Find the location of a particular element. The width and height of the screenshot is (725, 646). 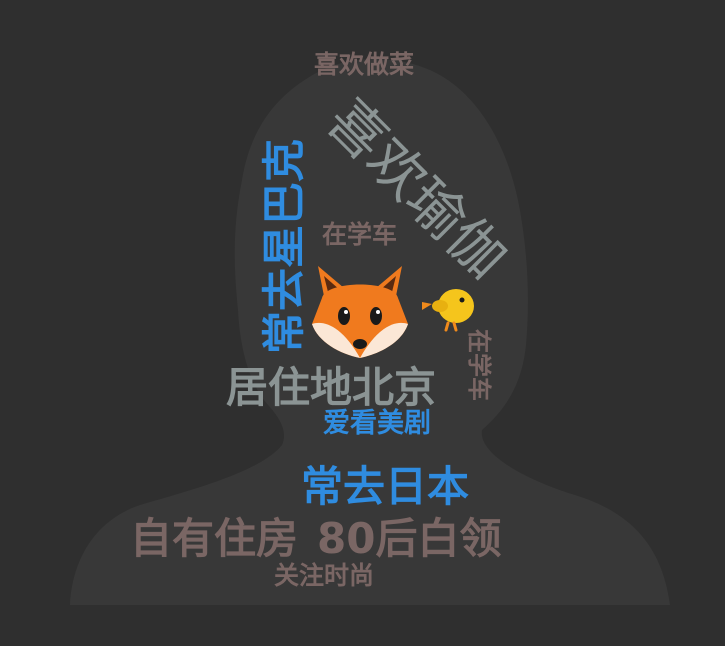

tag-fashion: 关注时尚 is located at coordinates (324, 575).